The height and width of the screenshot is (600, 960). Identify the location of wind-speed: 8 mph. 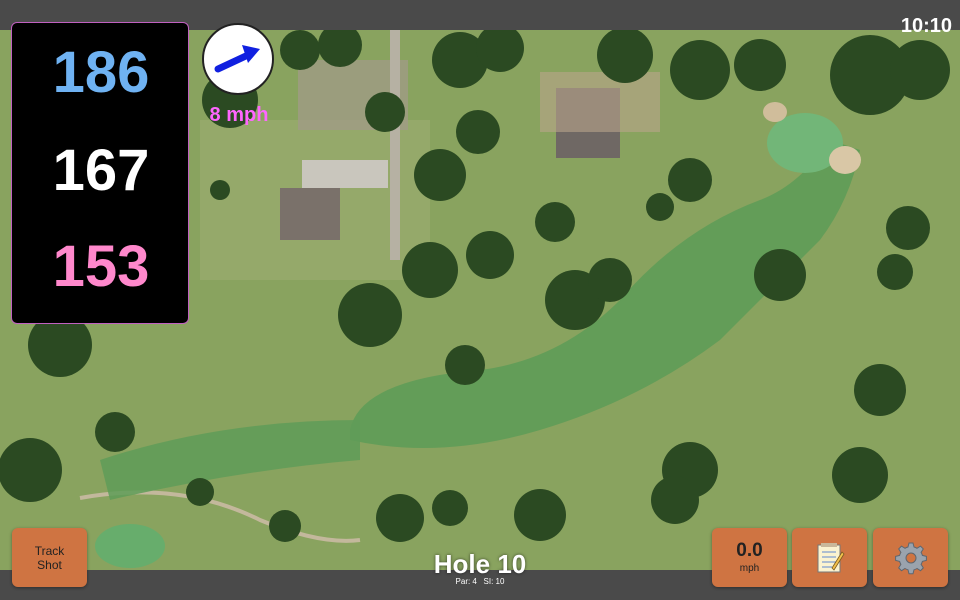
(239, 115).